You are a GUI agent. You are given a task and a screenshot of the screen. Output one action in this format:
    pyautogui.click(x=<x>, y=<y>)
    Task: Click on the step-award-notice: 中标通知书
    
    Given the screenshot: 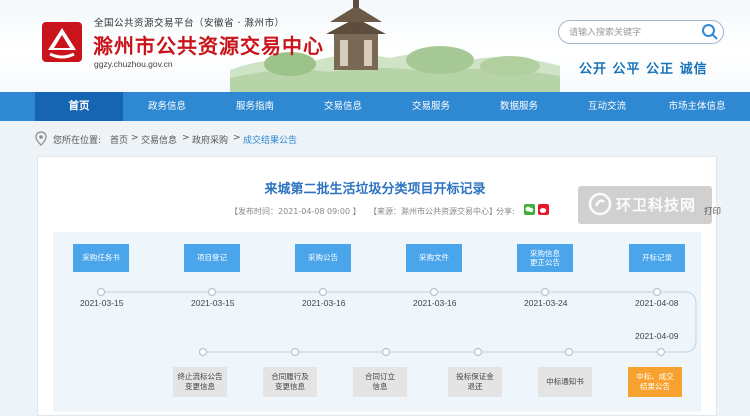 What is the action you would take?
    pyautogui.click(x=565, y=382)
    